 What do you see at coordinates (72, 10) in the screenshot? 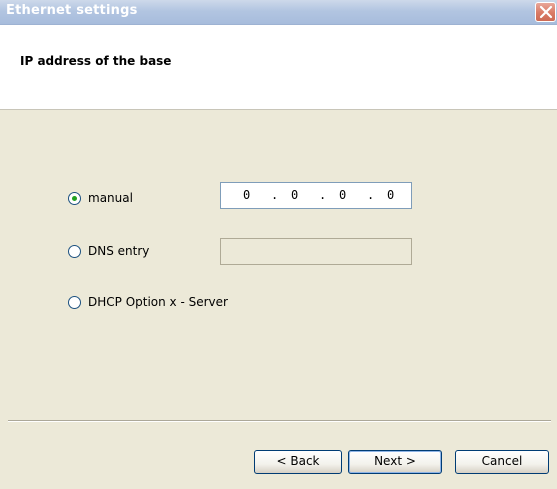
I see `window-title: Ethernet settings` at bounding box center [72, 10].